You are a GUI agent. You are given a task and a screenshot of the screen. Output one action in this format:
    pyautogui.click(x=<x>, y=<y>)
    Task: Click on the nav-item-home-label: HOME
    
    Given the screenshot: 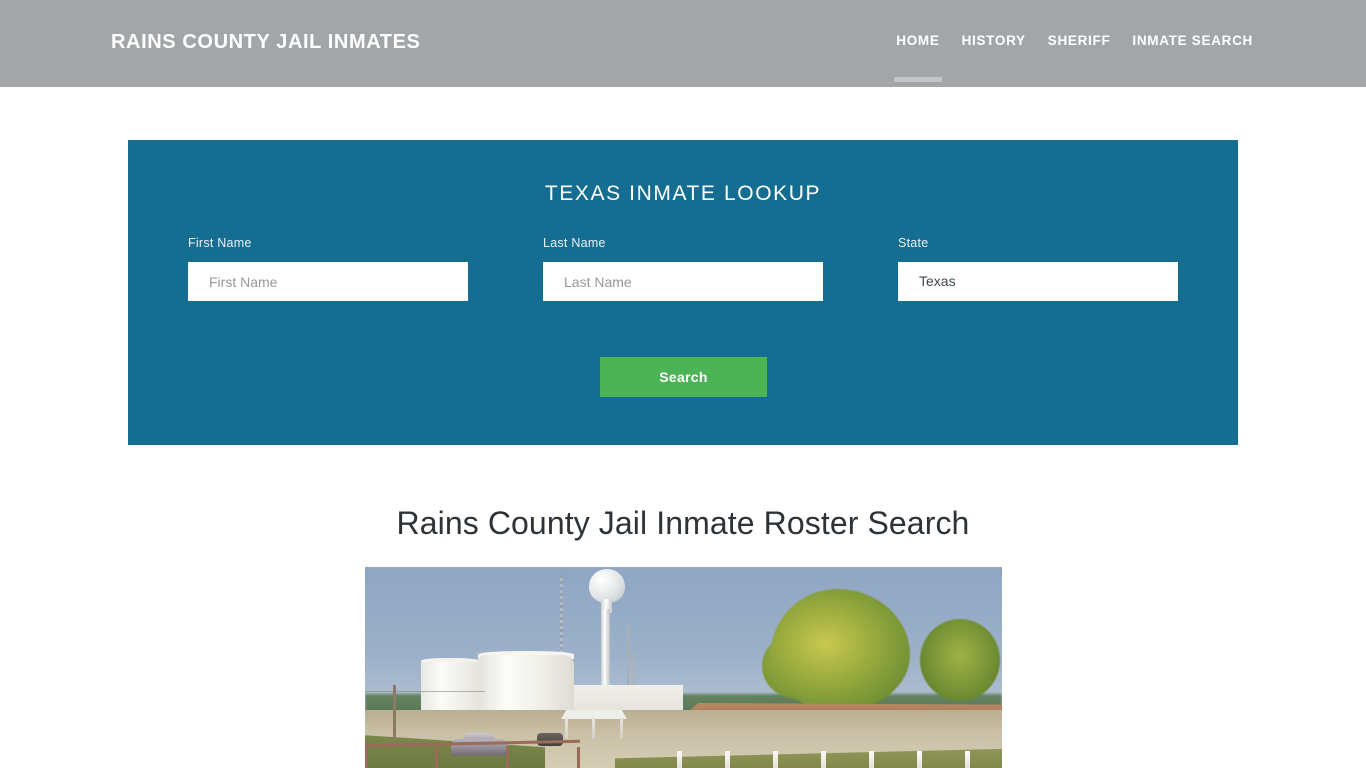 What is the action you would take?
    pyautogui.click(x=918, y=40)
    